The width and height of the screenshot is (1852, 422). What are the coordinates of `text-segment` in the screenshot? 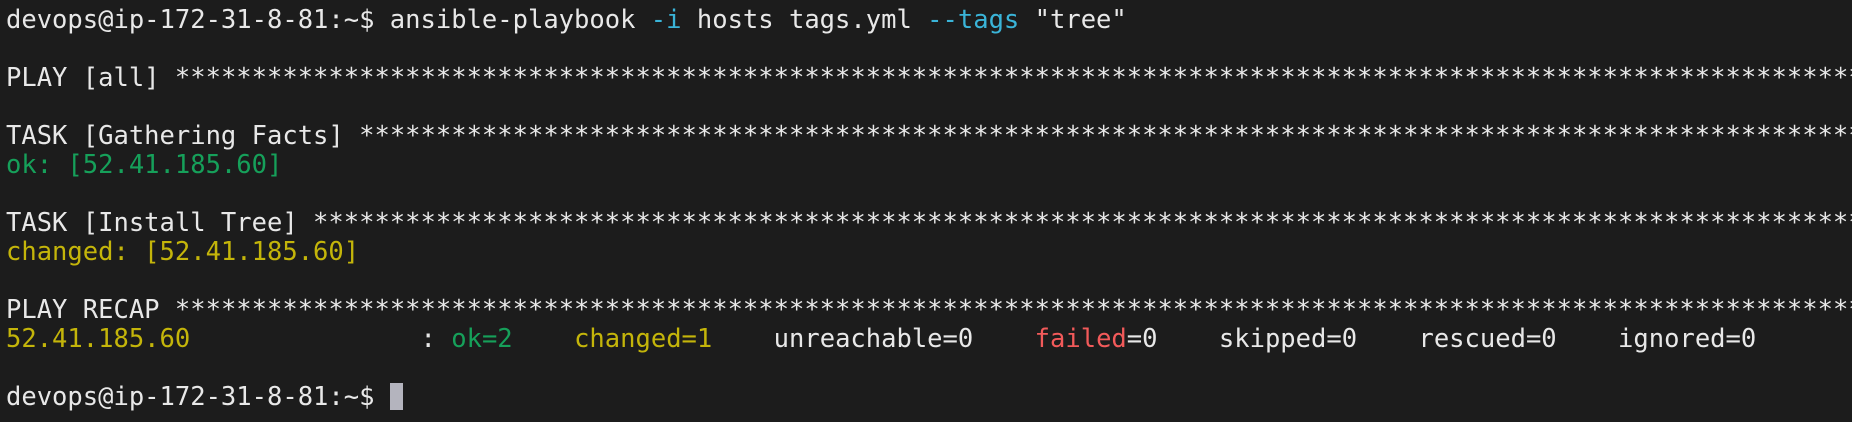 It's located at (543, 339).